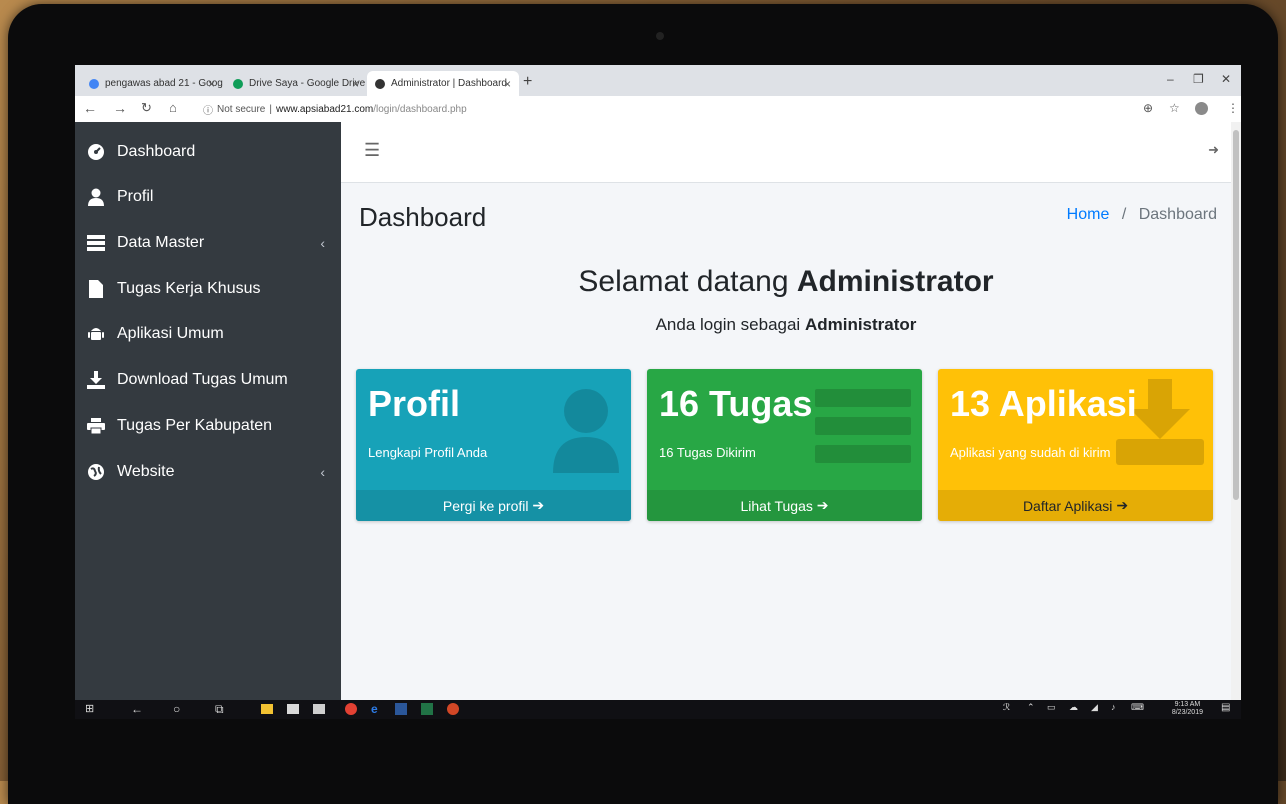 This screenshot has width=1286, height=804. I want to click on excel-icon, so click(427, 709).